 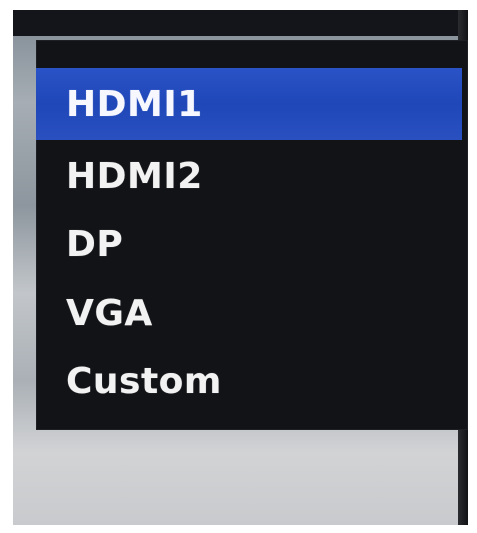 What do you see at coordinates (134, 104) in the screenshot?
I see `menu-item-label: HDMI1` at bounding box center [134, 104].